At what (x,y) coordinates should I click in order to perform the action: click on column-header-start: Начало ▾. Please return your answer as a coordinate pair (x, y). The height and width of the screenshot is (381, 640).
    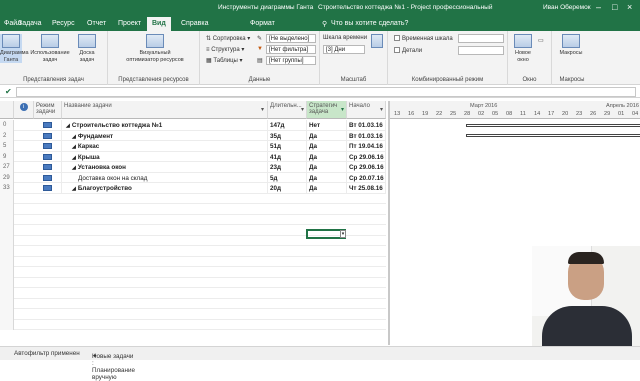
    Looking at the image, I should click on (366, 110).